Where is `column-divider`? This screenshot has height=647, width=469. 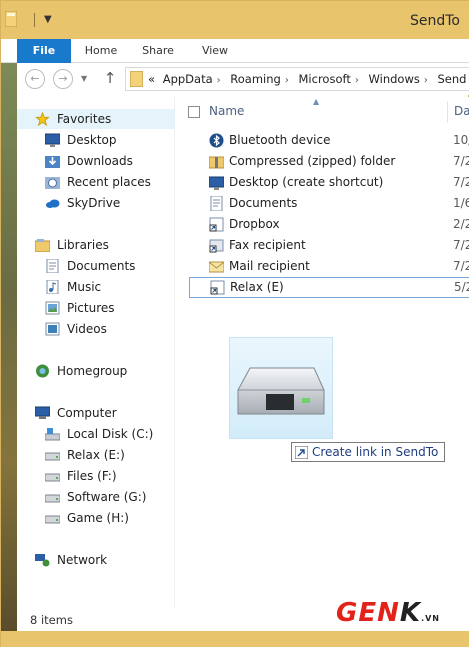 column-divider is located at coordinates (447, 112).